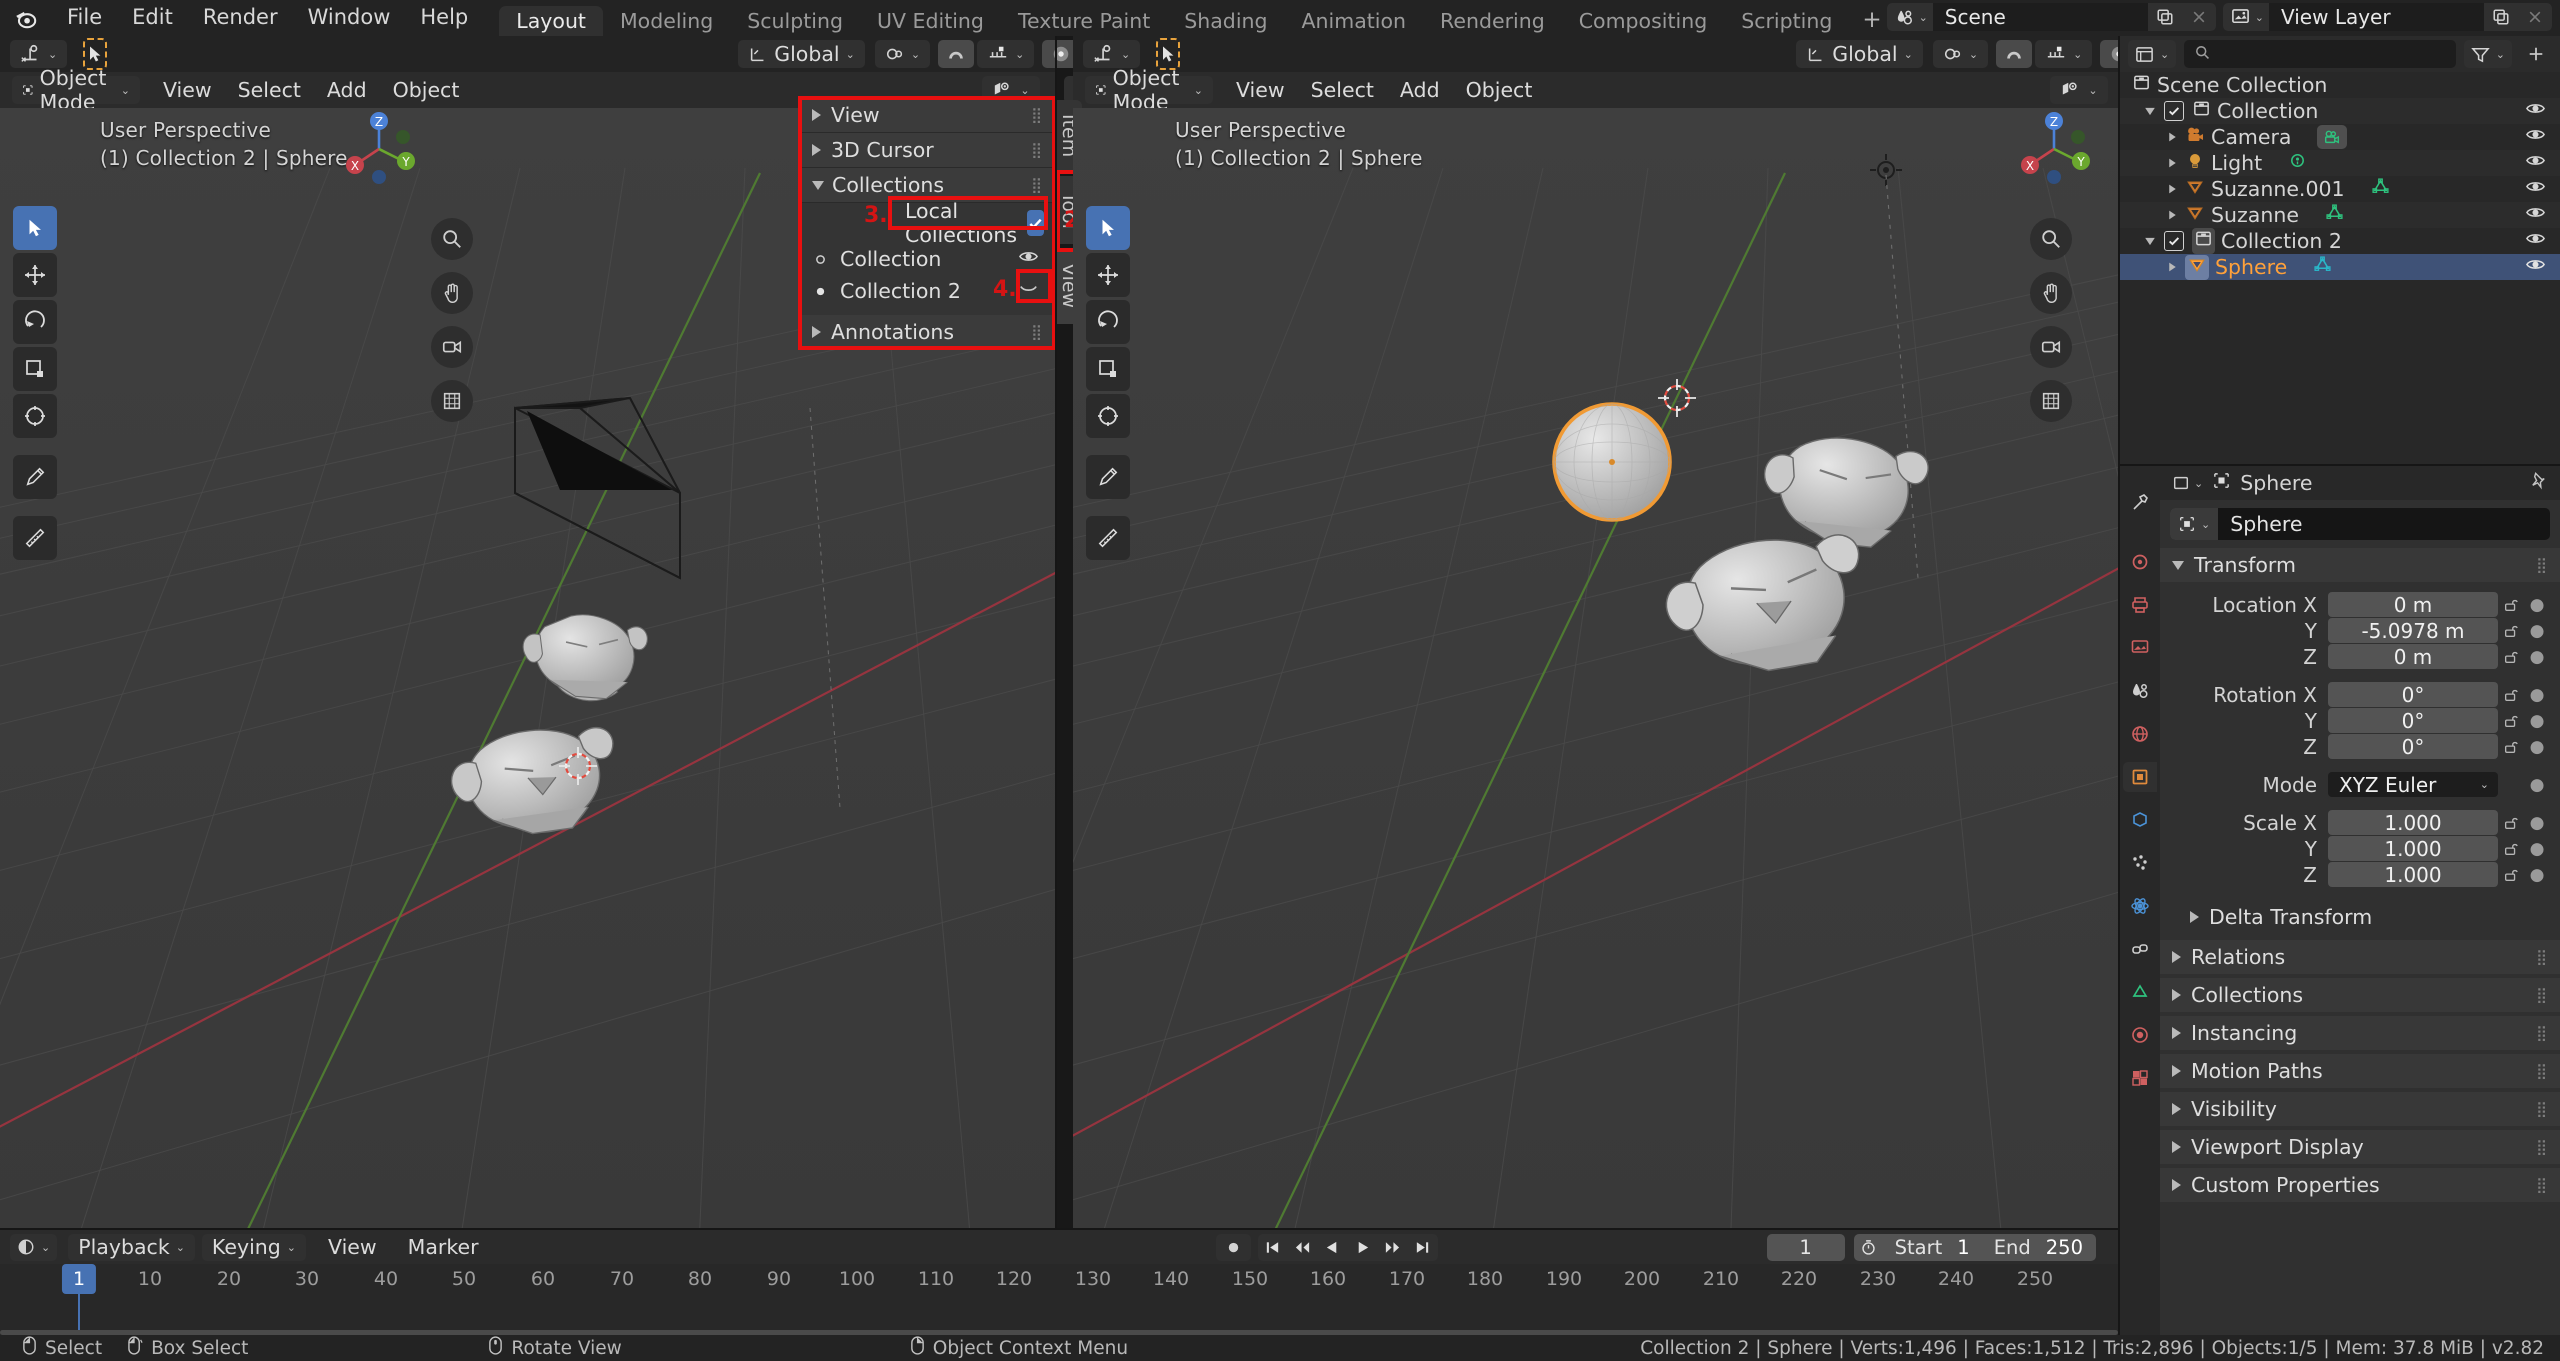 Image resolution: width=2560 pixels, height=1361 pixels. What do you see at coordinates (2387, 17) in the screenshot?
I see `view-layer-selector: ⌄ View Layer` at bounding box center [2387, 17].